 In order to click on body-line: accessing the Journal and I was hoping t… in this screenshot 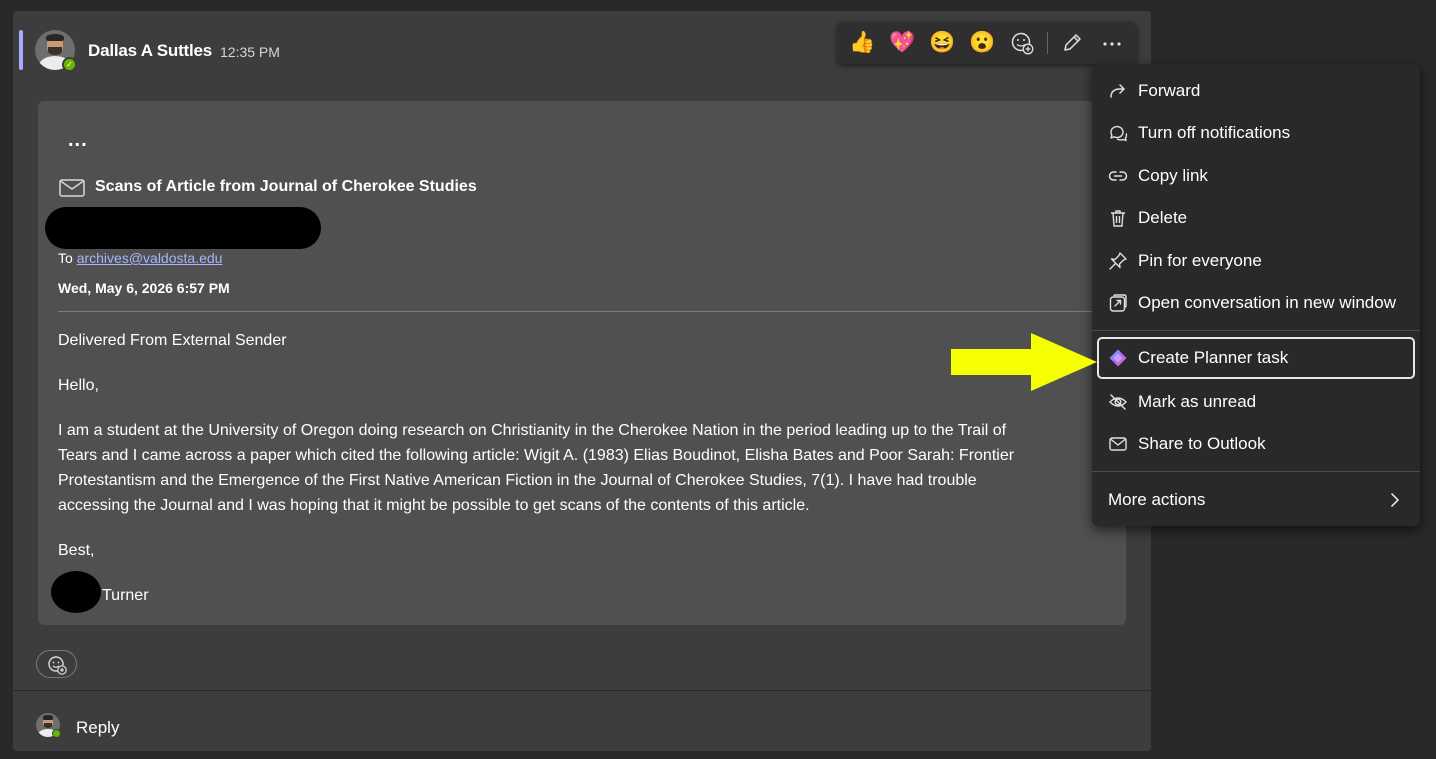, I will do `click(434, 505)`.